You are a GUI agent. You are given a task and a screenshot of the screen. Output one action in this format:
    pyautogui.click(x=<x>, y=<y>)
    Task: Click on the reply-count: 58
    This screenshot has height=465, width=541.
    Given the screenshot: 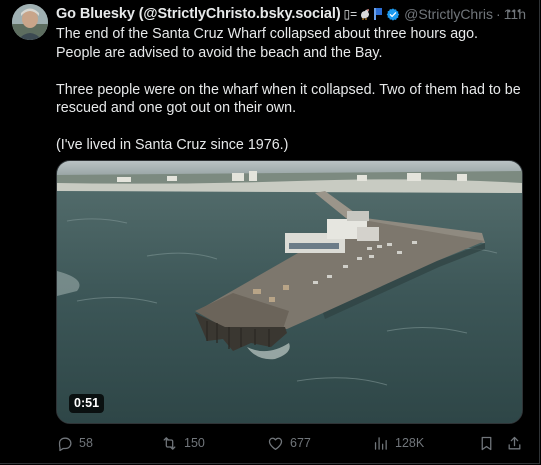 What is the action you would take?
    pyautogui.click(x=86, y=443)
    